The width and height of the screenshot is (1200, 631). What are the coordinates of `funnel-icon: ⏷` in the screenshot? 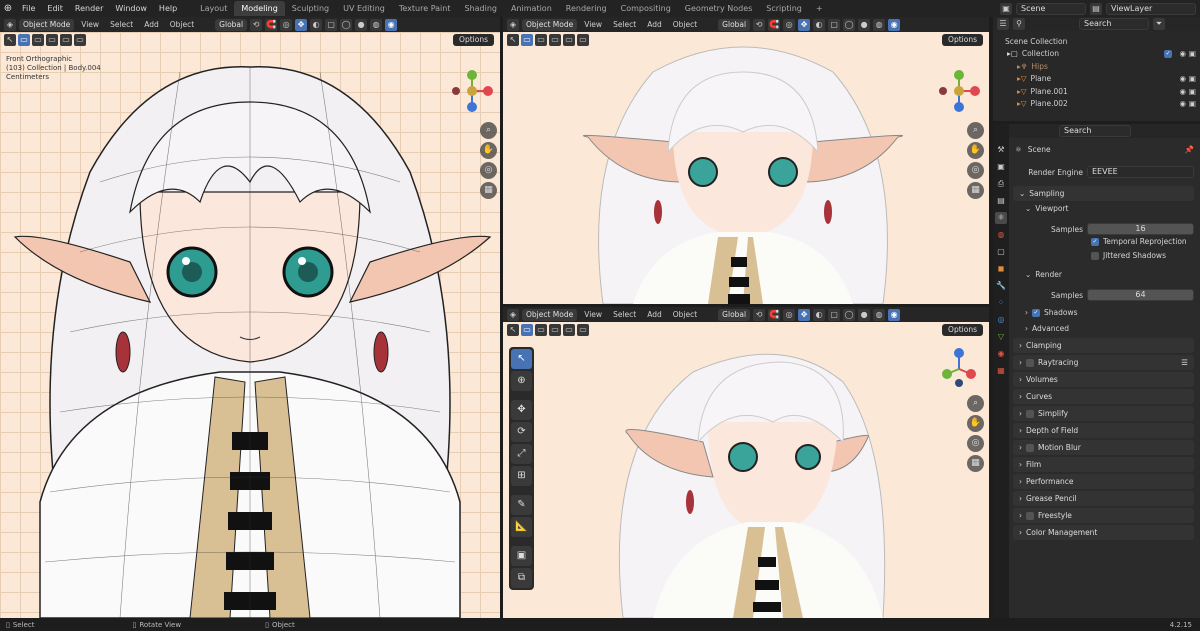 It's located at (1159, 24).